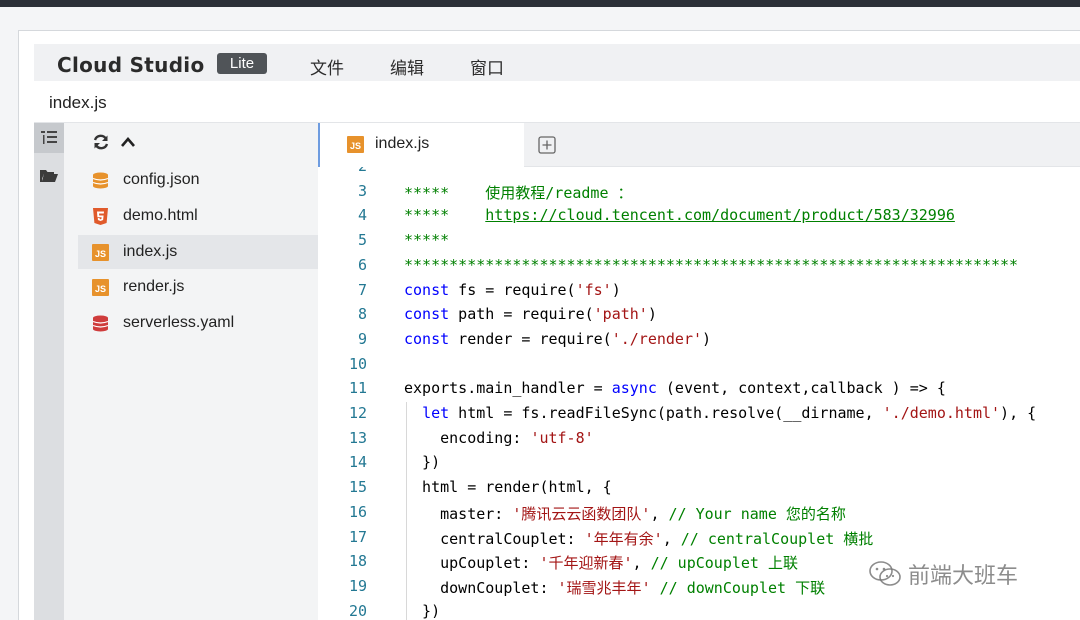  What do you see at coordinates (357, 610) in the screenshot?
I see `line-number: 20` at bounding box center [357, 610].